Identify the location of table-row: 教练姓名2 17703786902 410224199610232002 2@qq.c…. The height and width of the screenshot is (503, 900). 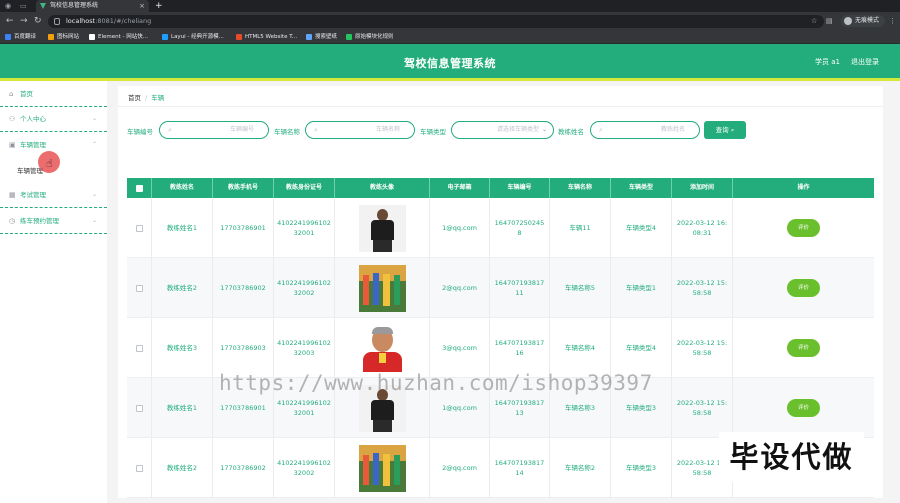
(500, 288).